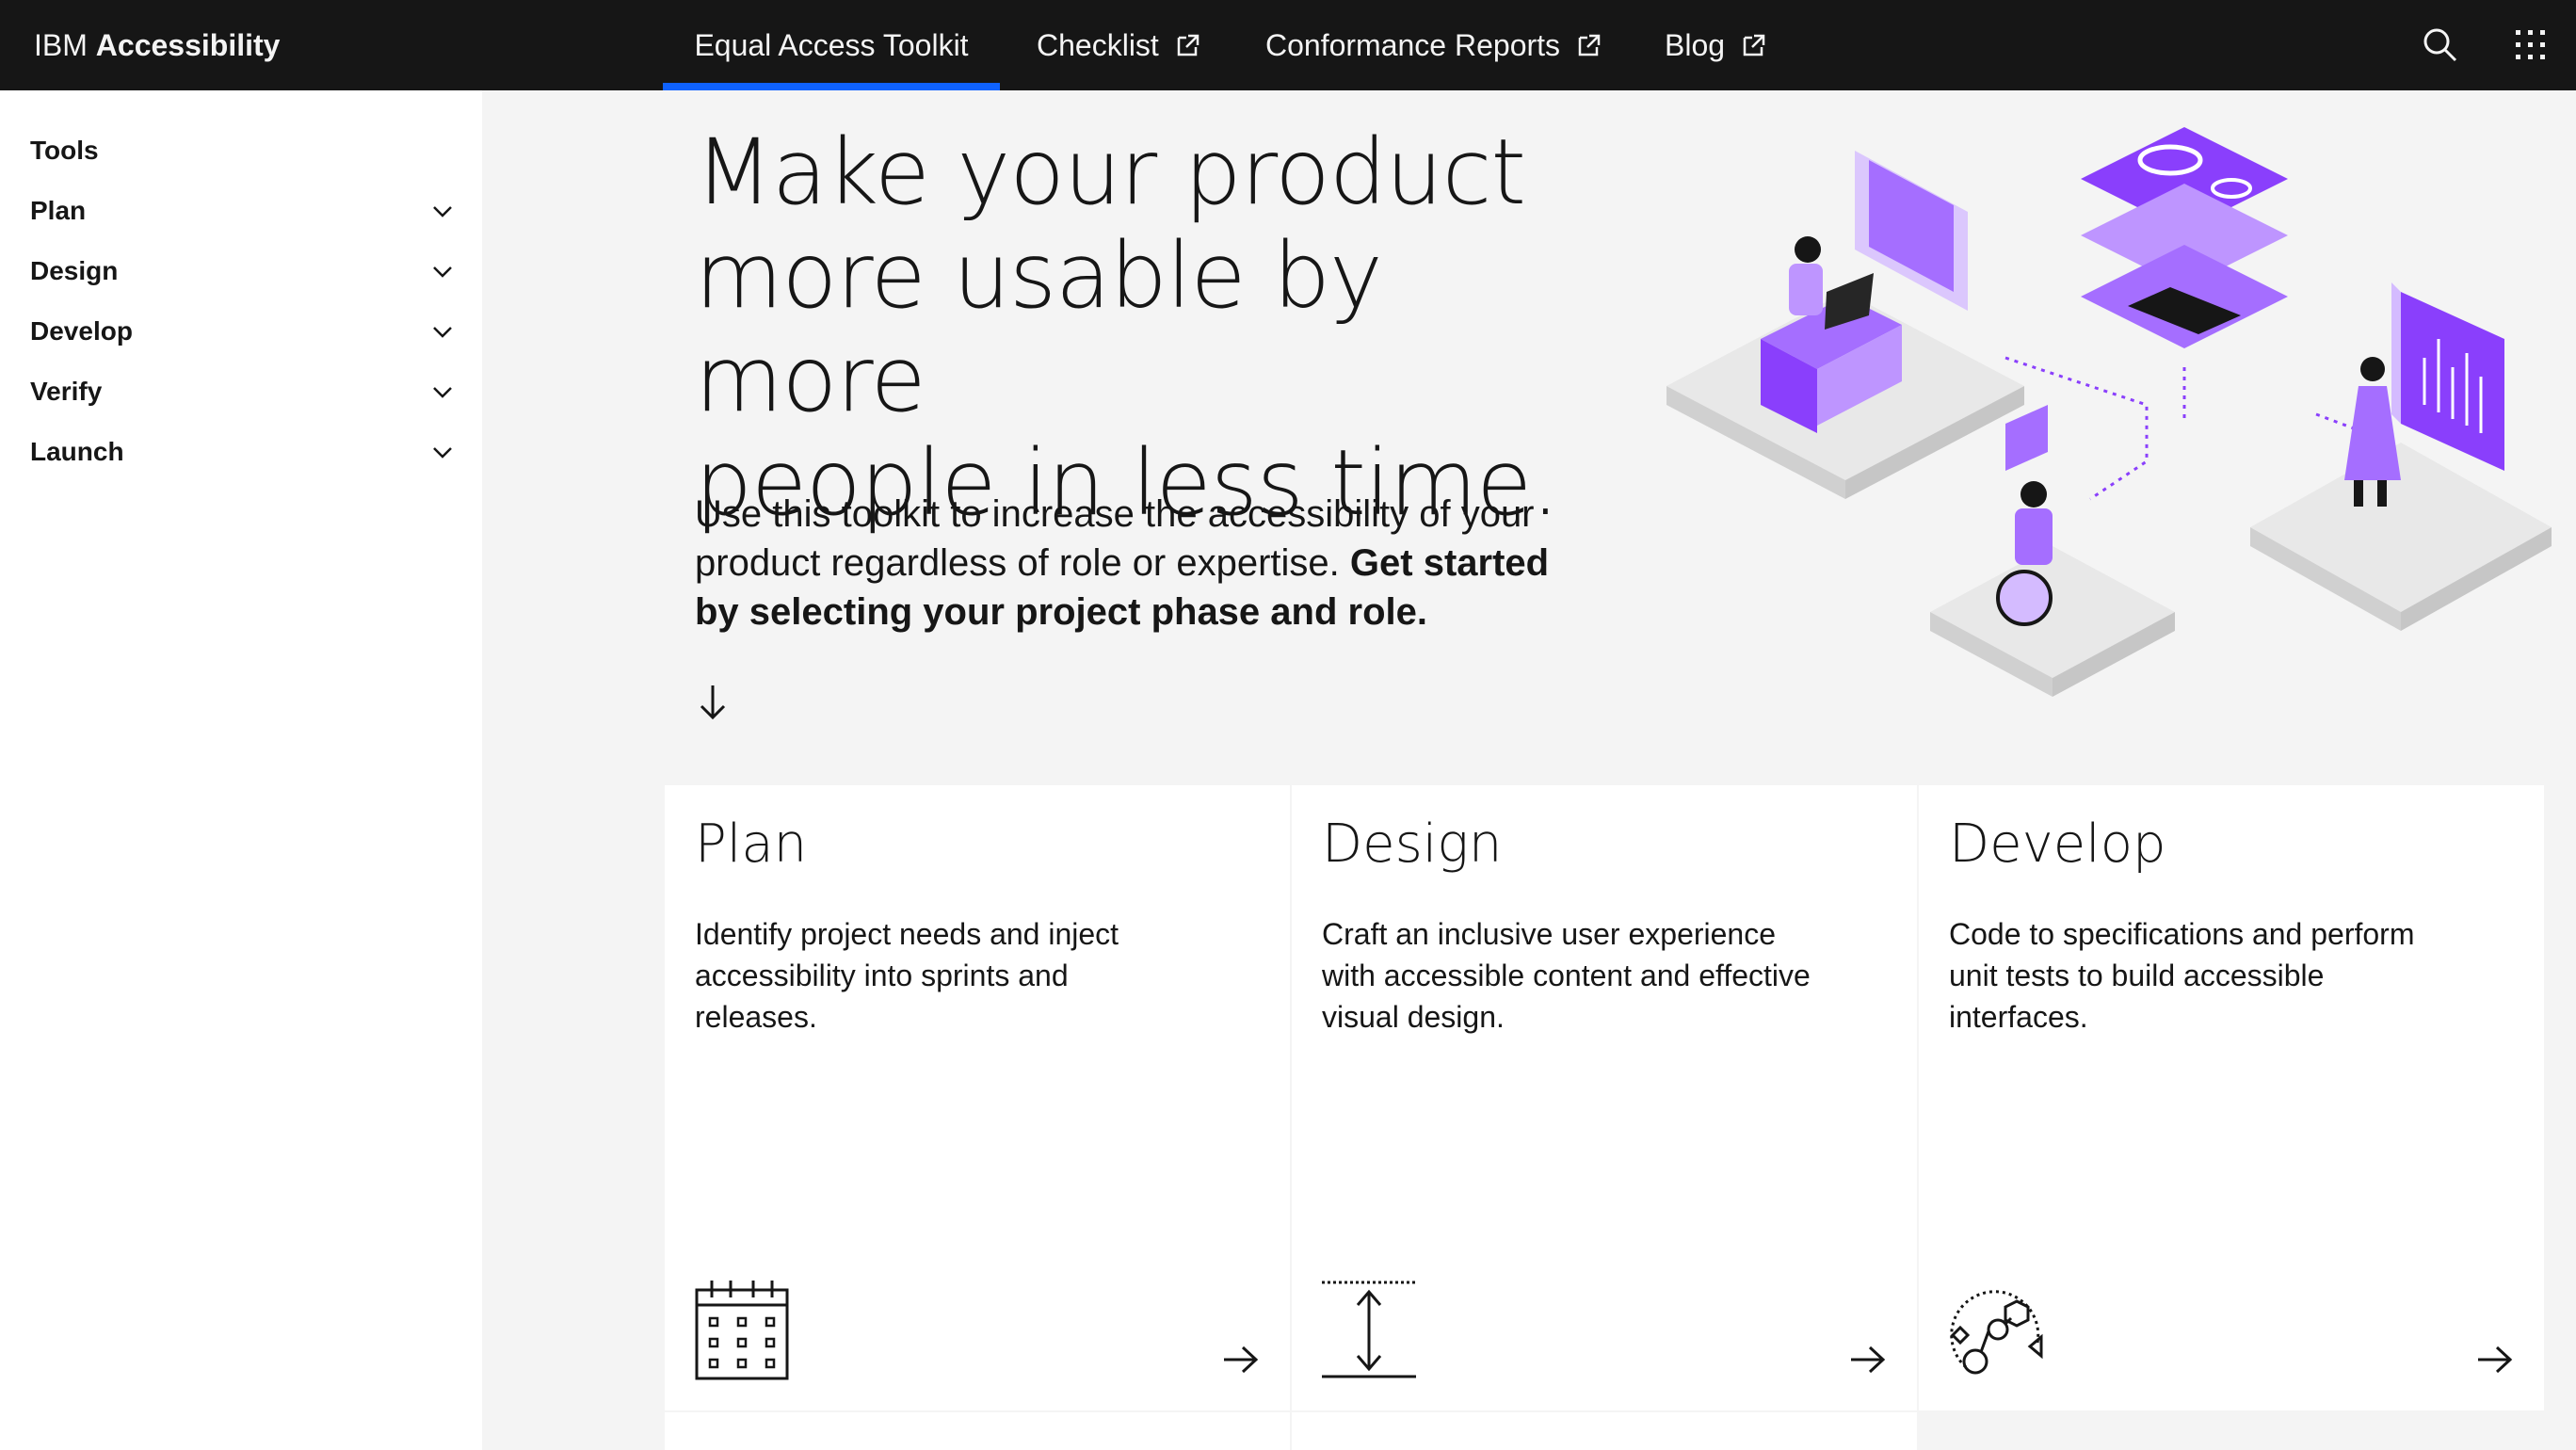 The height and width of the screenshot is (1450, 2576). Describe the element at coordinates (1039, 327) in the screenshot. I see `hero-title-line: more usable by more` at that location.